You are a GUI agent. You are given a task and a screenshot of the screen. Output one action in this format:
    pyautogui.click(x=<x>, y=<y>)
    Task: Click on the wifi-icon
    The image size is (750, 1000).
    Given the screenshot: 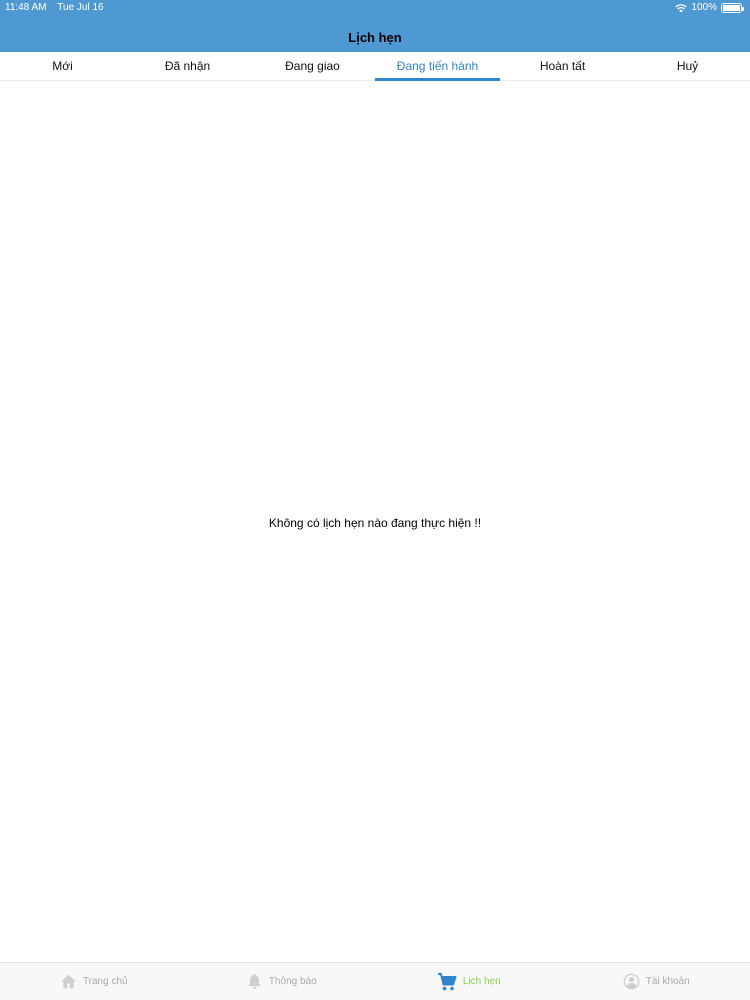 What is the action you would take?
    pyautogui.click(x=681, y=8)
    